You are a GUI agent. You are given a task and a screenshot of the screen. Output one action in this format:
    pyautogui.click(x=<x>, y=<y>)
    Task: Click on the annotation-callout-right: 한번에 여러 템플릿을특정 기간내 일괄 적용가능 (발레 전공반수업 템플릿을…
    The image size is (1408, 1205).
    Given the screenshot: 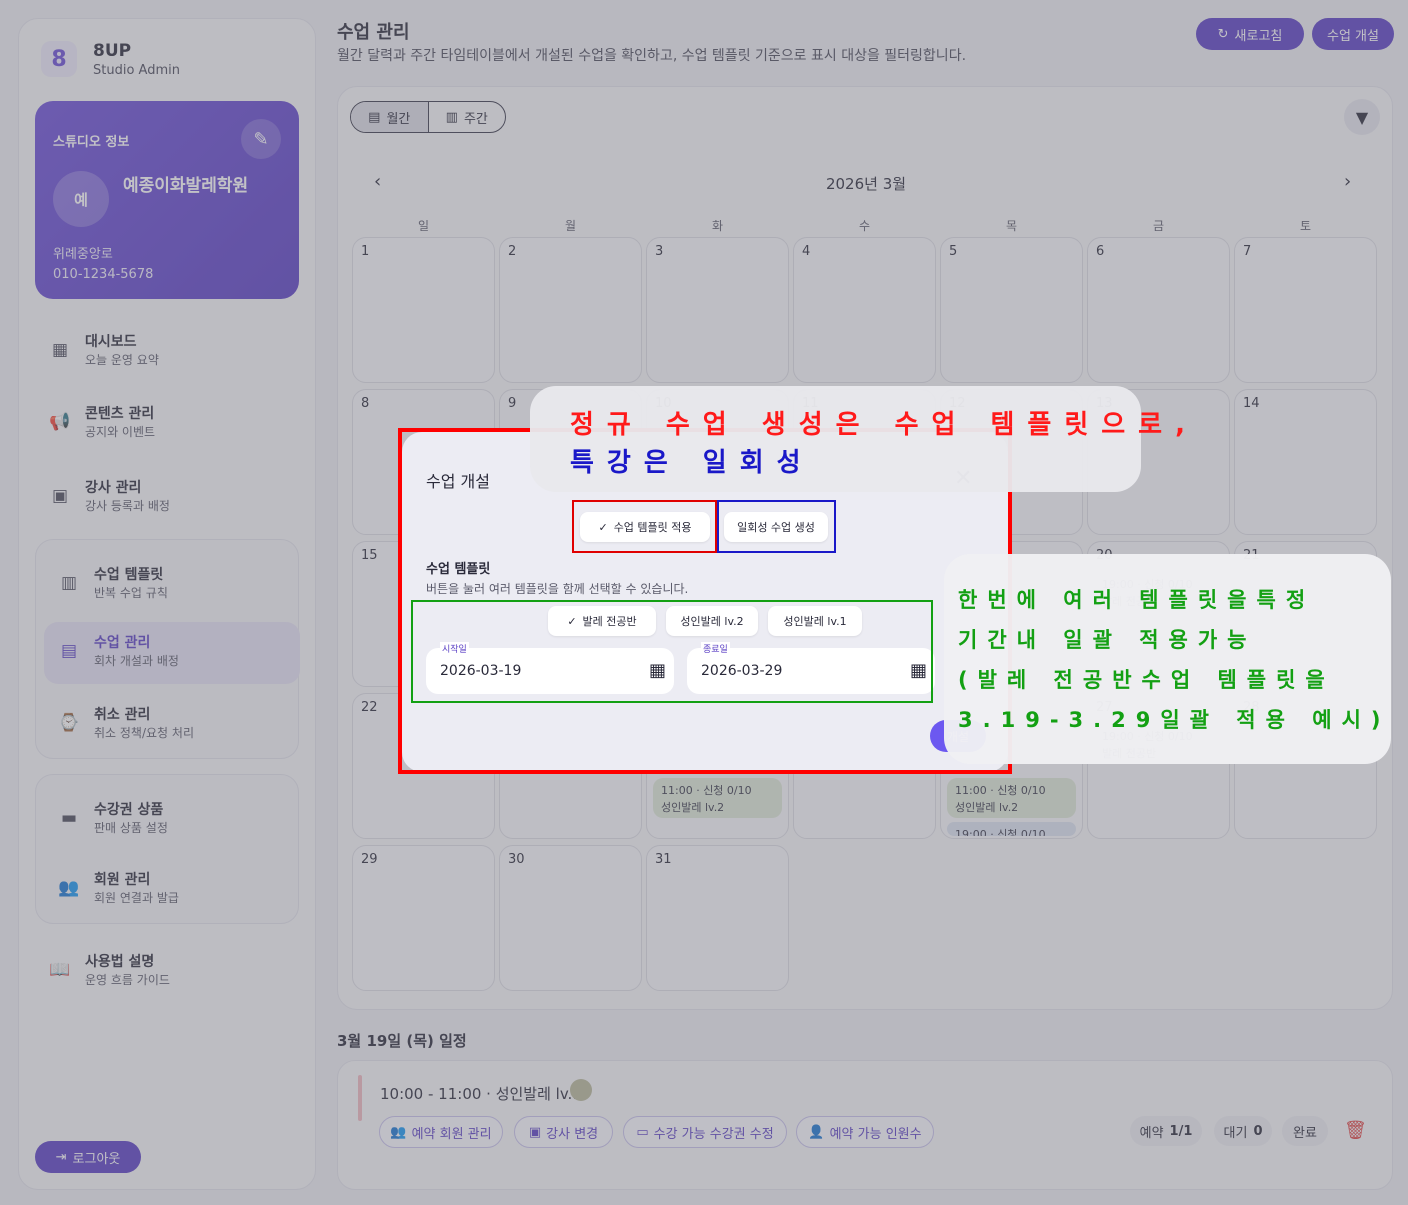 What is the action you would take?
    pyautogui.click(x=1167, y=659)
    